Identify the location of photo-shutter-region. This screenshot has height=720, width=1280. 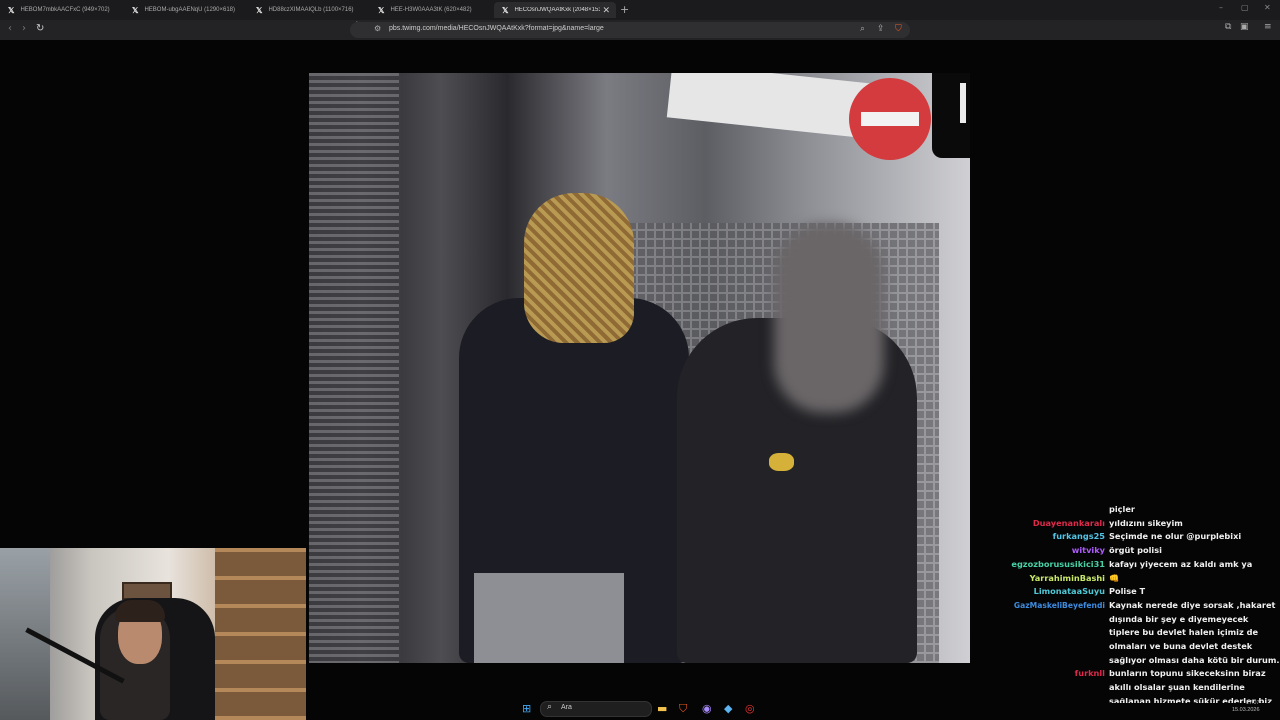
(354, 368).